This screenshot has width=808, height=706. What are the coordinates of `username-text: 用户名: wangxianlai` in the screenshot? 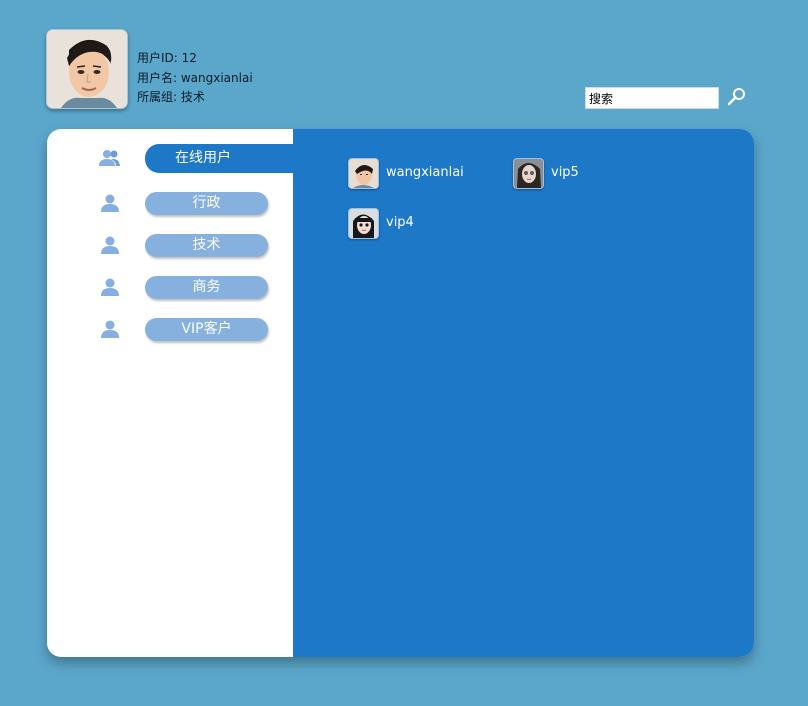 It's located at (195, 77).